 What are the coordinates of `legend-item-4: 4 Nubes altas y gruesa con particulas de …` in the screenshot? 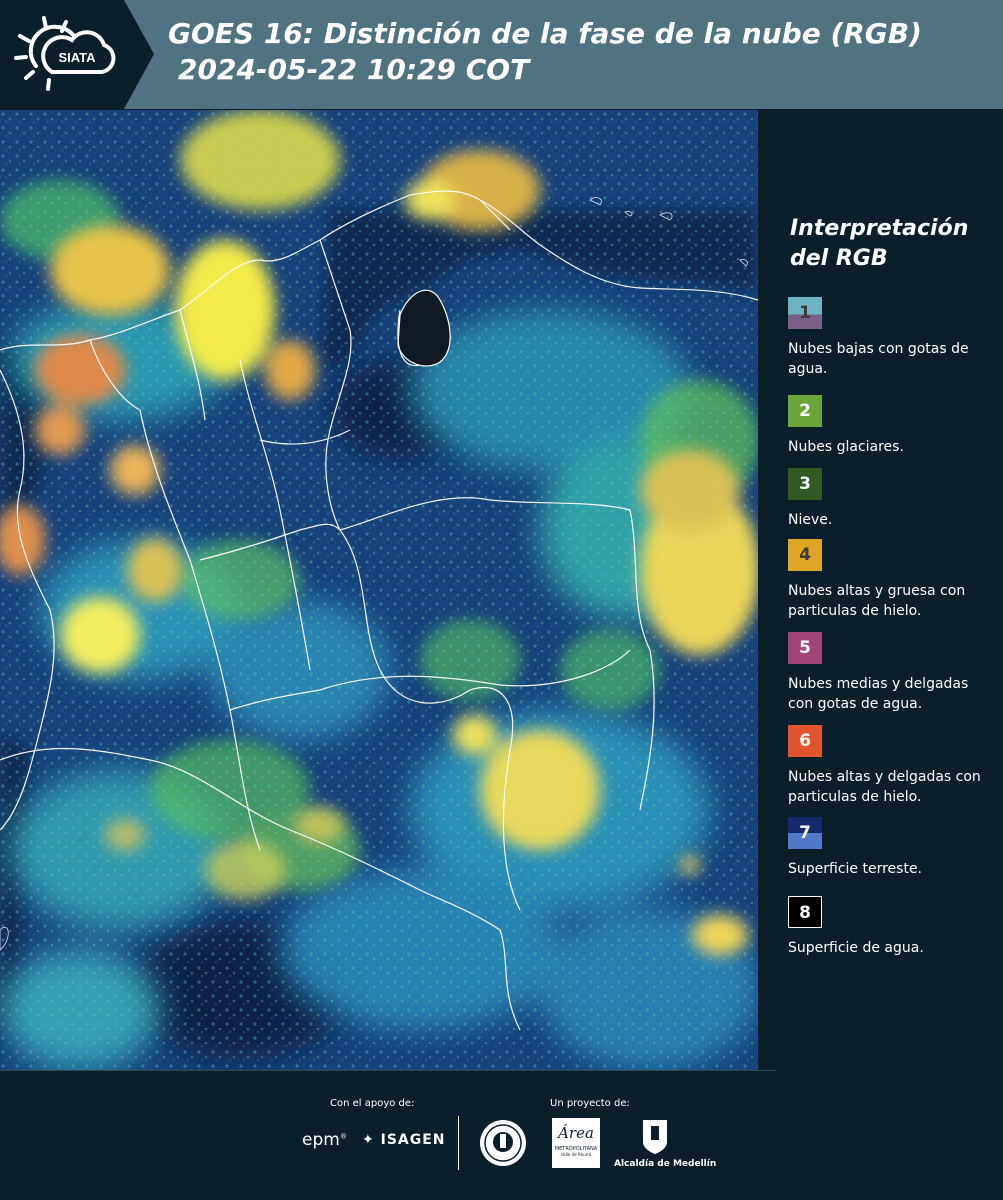 It's located at (888, 580).